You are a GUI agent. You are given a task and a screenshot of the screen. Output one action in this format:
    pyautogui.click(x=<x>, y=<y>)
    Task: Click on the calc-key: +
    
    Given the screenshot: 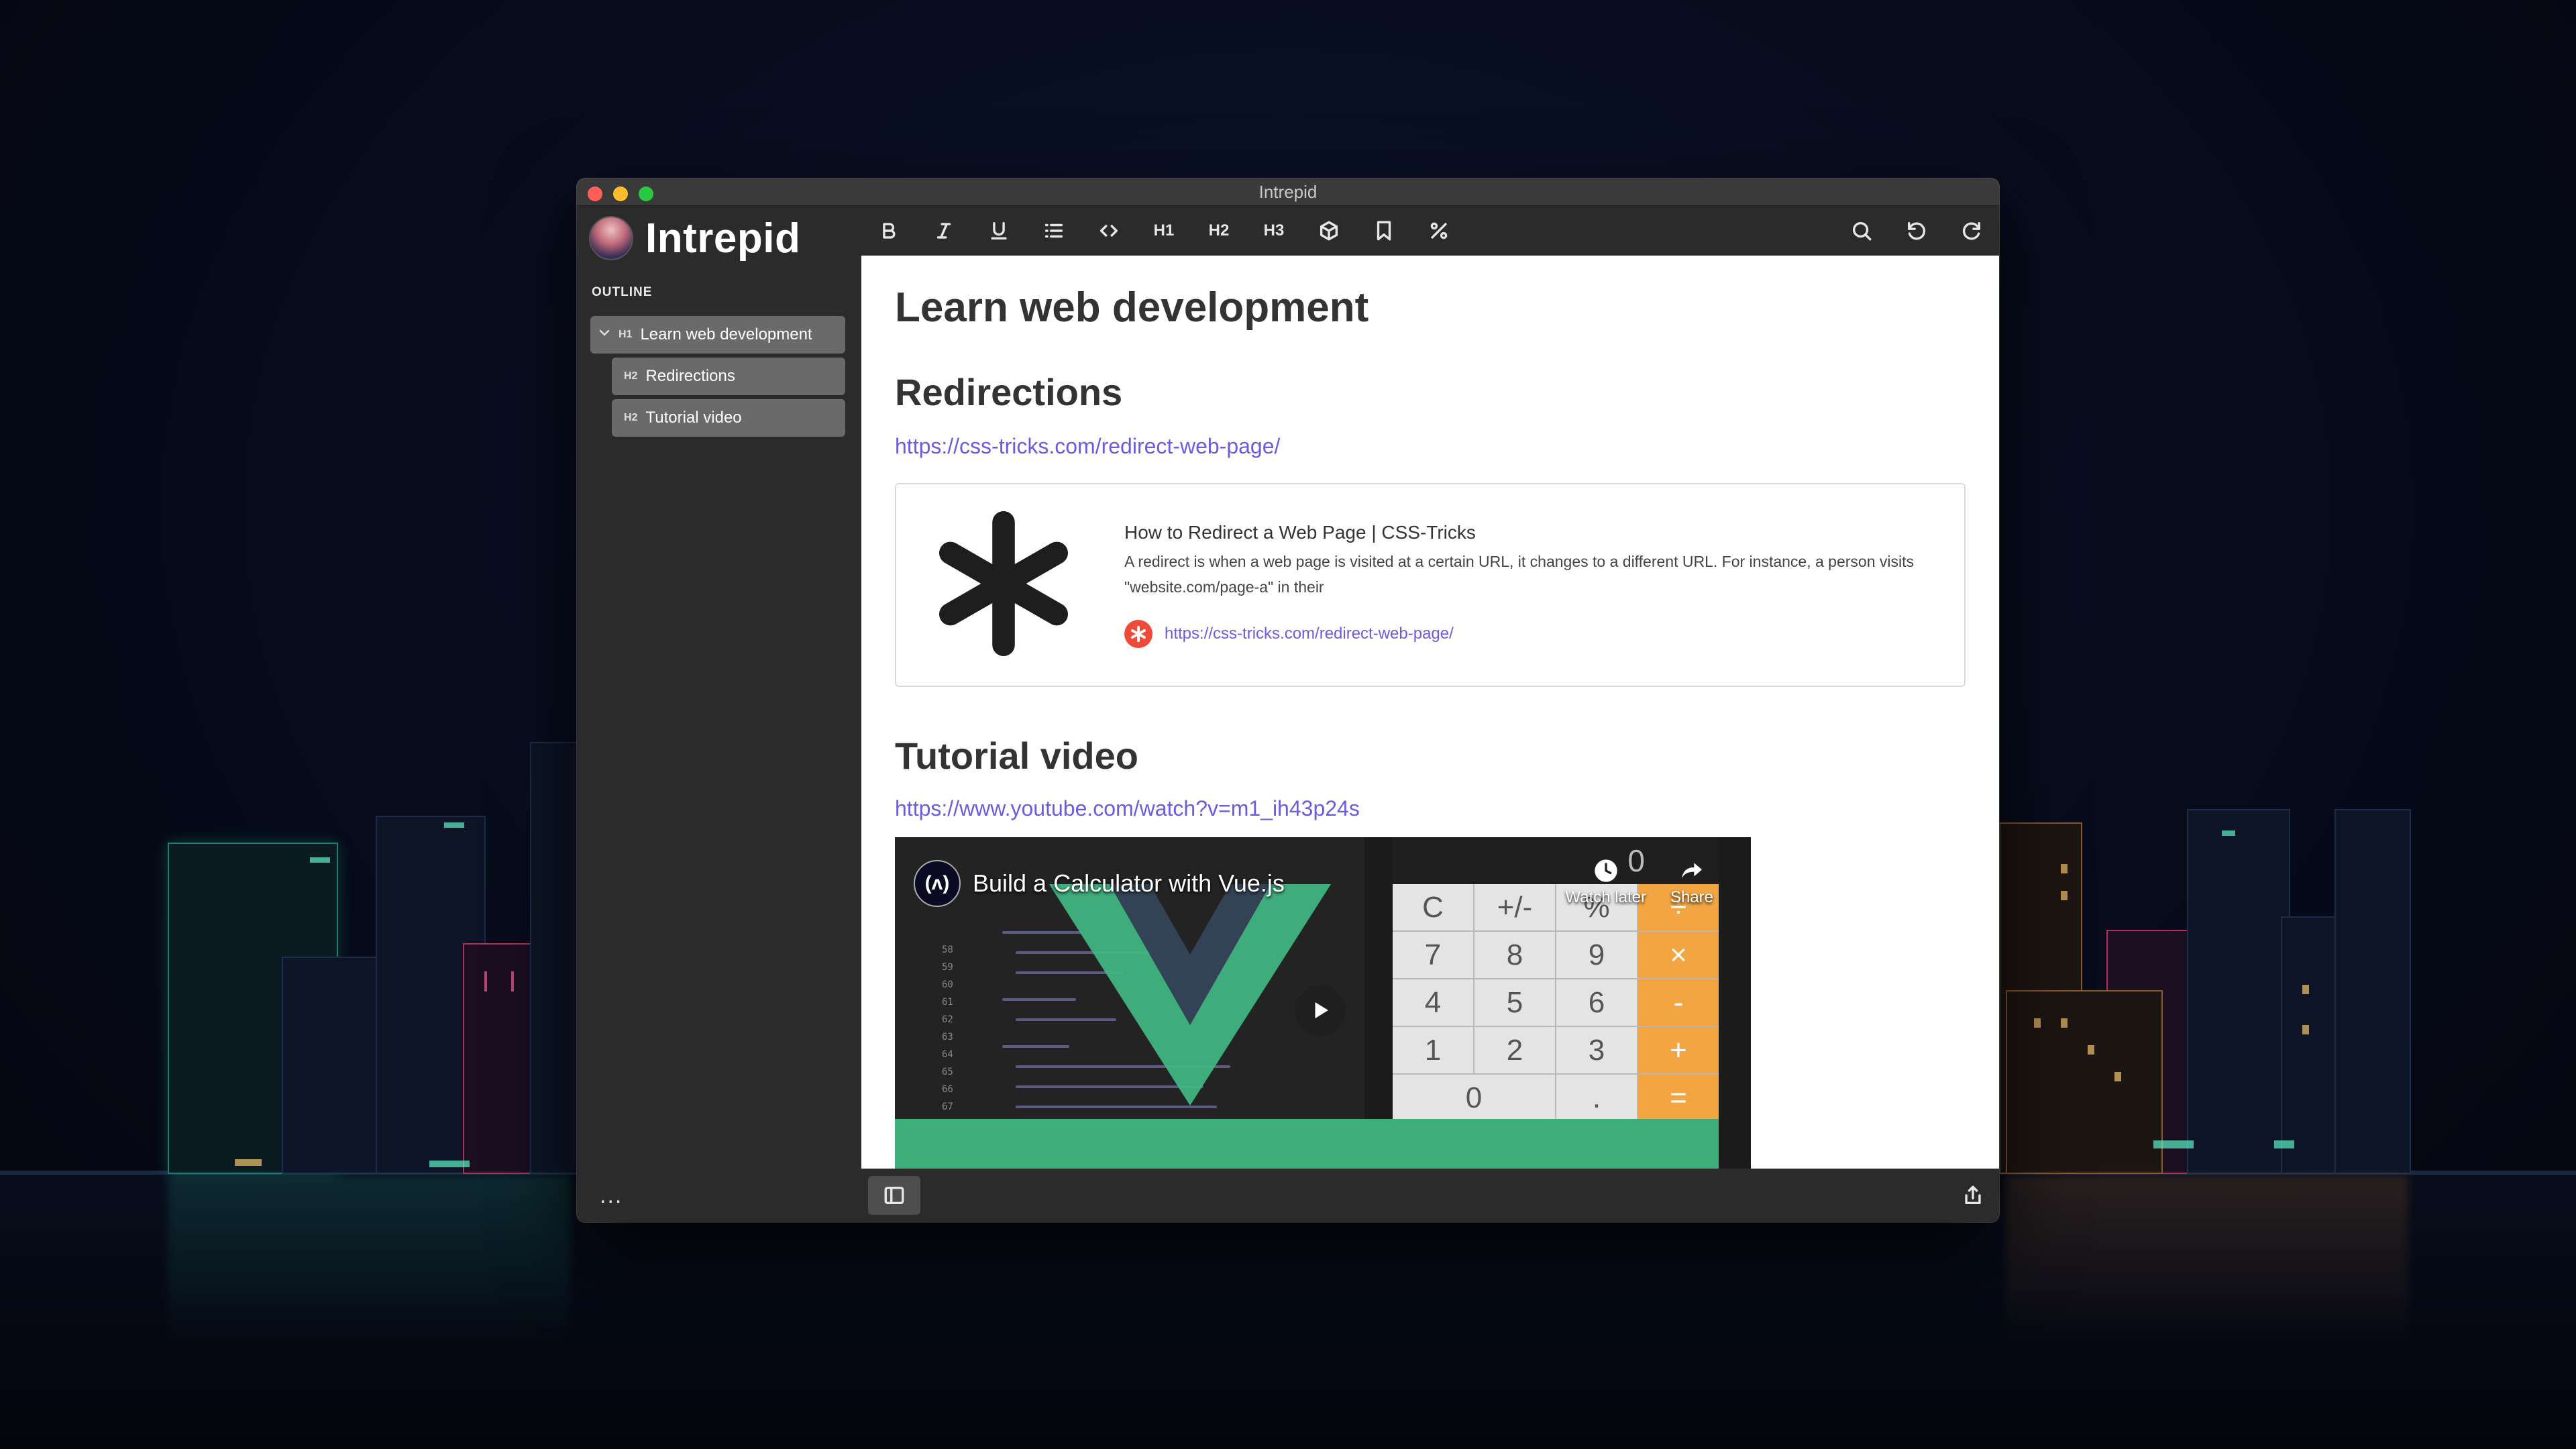 What is the action you would take?
    pyautogui.click(x=1678, y=1050)
    